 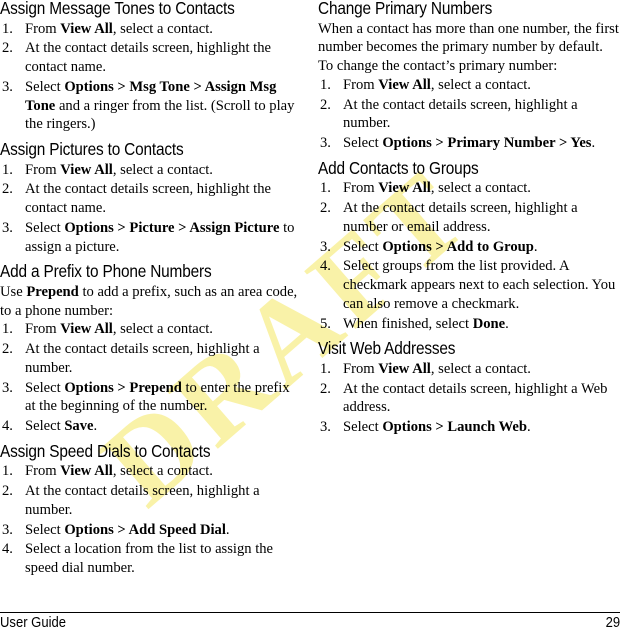 What do you see at coordinates (52, 291) in the screenshot?
I see `emphasis-text: Prepend` at bounding box center [52, 291].